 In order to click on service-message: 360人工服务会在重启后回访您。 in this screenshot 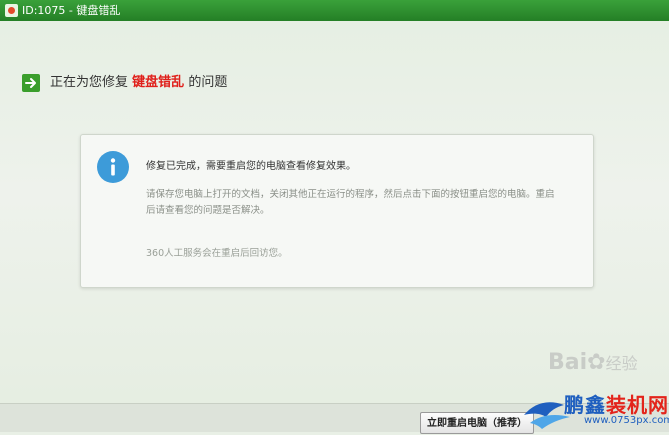, I will do `click(217, 253)`.